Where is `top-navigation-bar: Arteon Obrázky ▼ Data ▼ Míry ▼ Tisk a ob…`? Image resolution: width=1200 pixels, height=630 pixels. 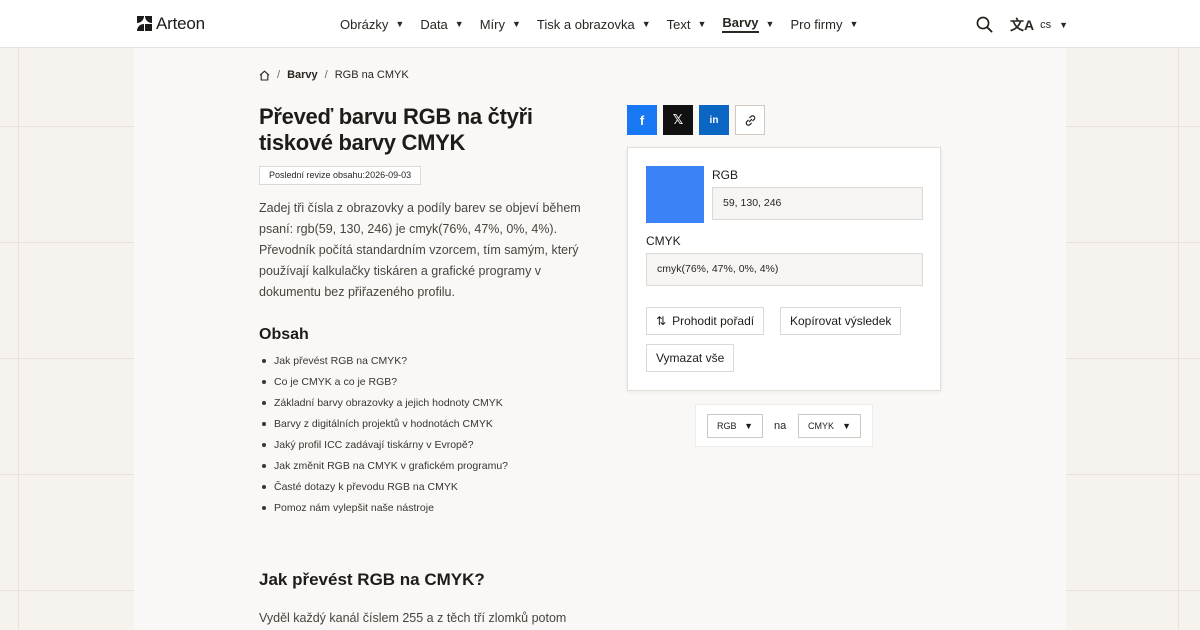 top-navigation-bar: Arteon Obrázky ▼ Data ▼ Míry ▼ Tisk a ob… is located at coordinates (600, 24).